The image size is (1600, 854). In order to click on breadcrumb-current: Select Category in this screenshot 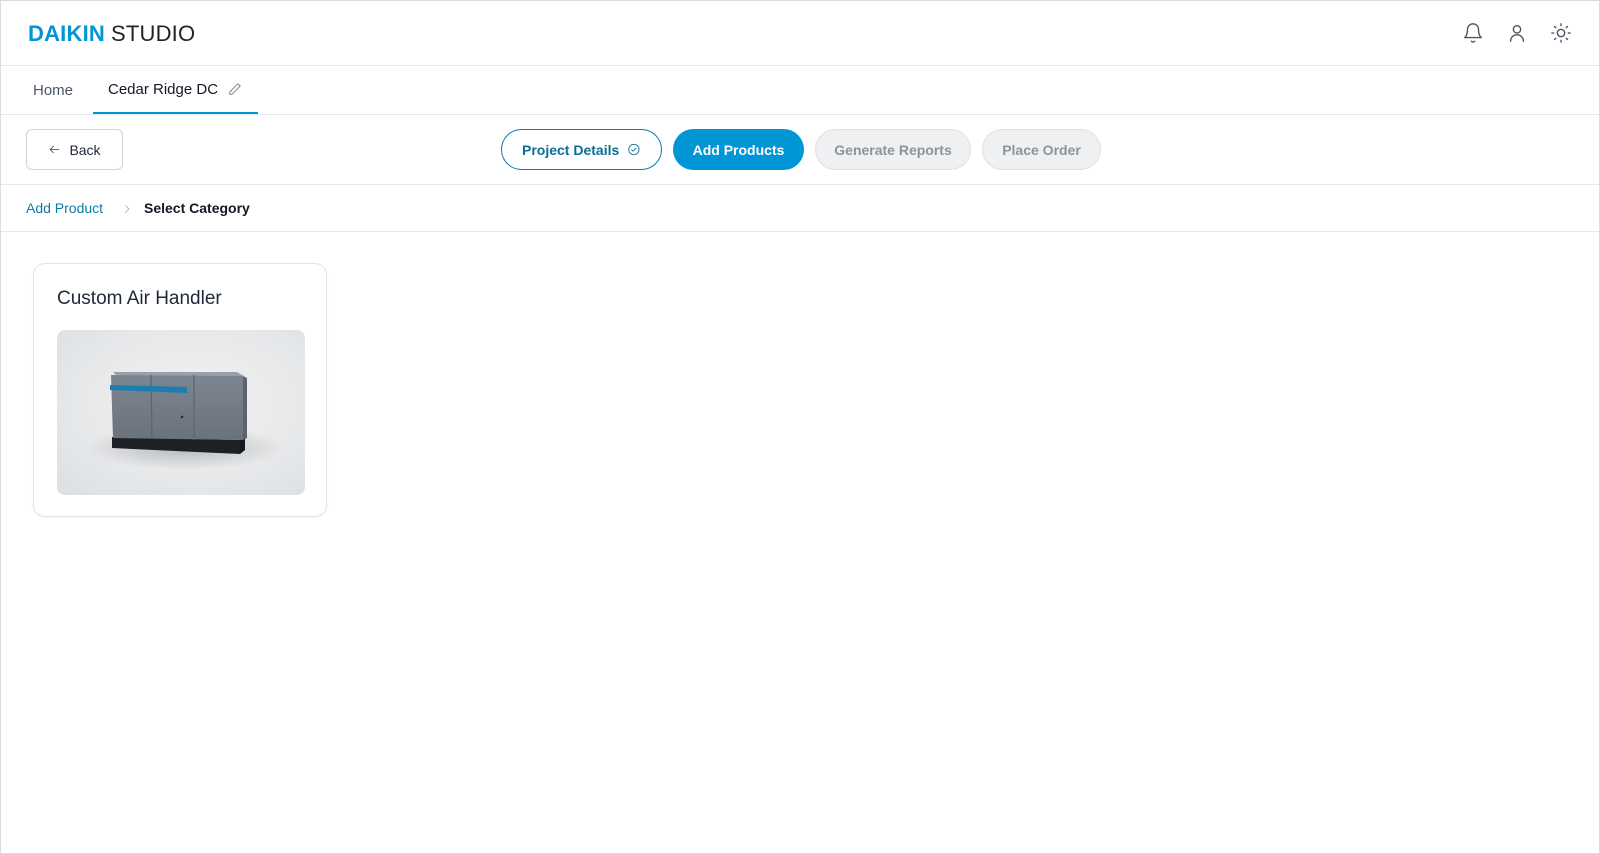, I will do `click(197, 208)`.